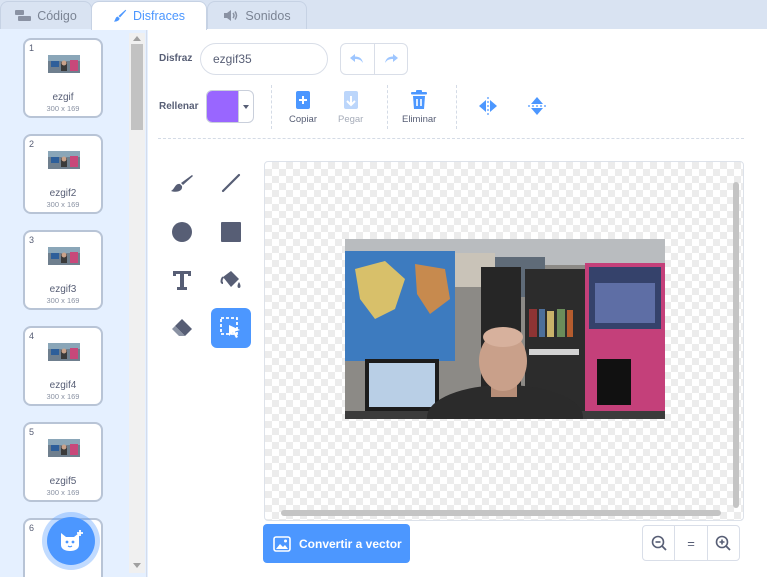 This screenshot has height=577, width=767. I want to click on select-tool-button, so click(231, 328).